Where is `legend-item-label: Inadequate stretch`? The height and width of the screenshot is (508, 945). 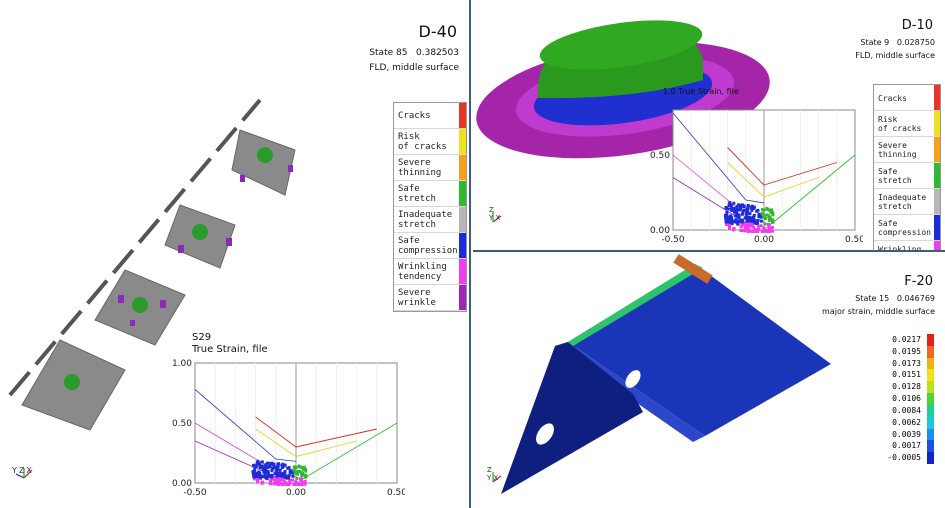 legend-item-label: Inadequate stretch is located at coordinates (425, 220).